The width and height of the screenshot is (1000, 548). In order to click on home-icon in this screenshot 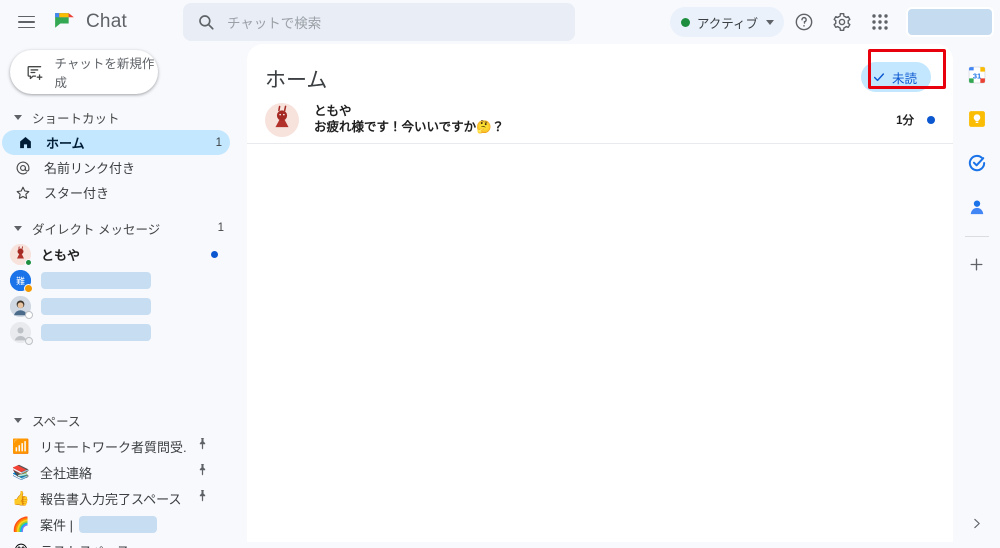, I will do `click(25, 143)`.